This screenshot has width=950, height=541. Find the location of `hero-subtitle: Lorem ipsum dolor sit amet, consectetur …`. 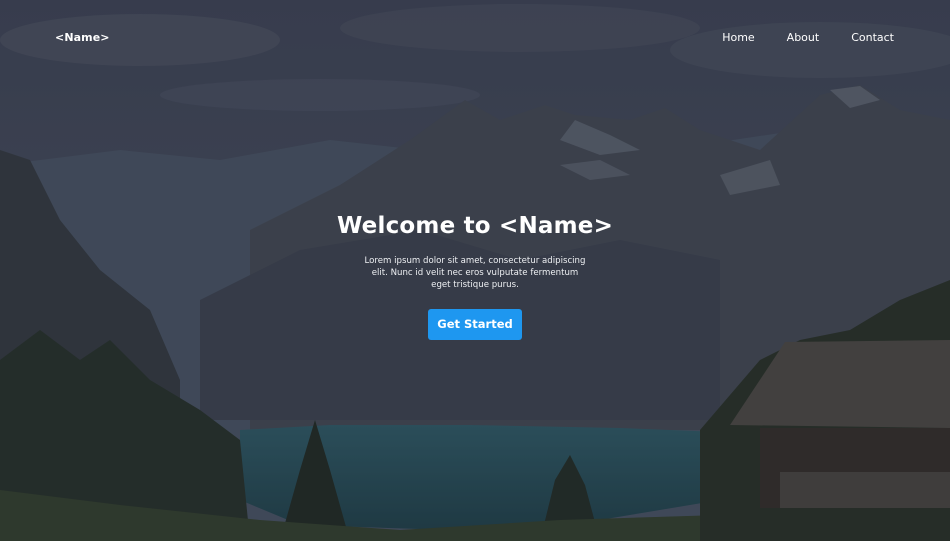

hero-subtitle: Lorem ipsum dolor sit amet, consectetur … is located at coordinates (475, 273).